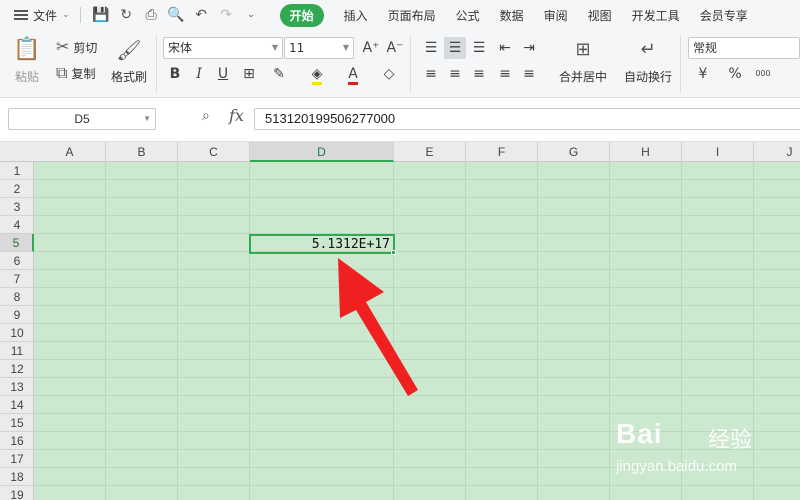 This screenshot has width=800, height=500. Describe the element at coordinates (85, 47) in the screenshot. I see `cut-label: 剪切` at that location.